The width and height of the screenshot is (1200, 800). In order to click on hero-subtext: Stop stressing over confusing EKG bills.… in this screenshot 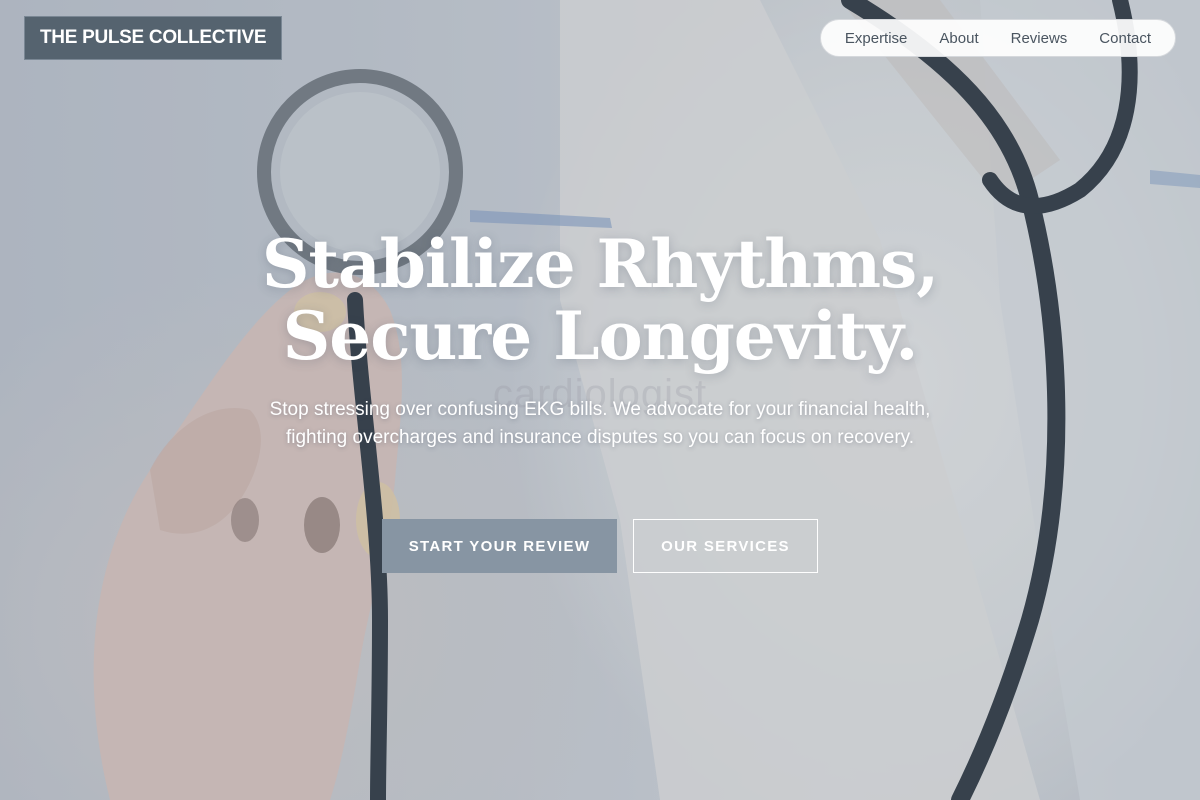, I will do `click(600, 423)`.